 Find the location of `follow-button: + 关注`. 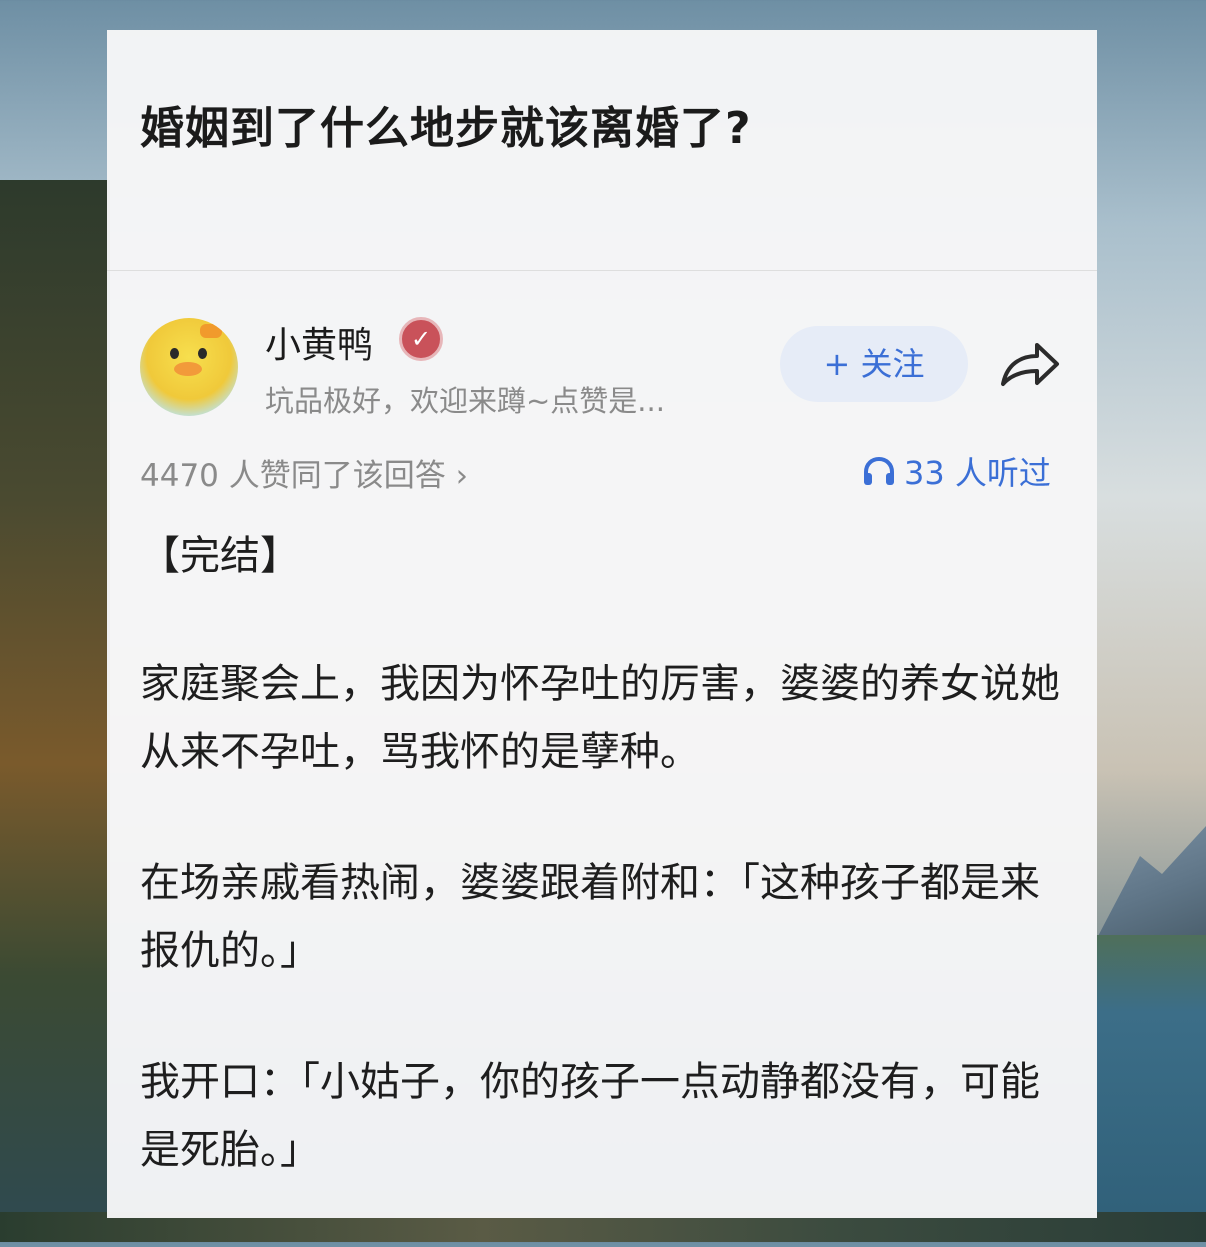

follow-button: + 关注 is located at coordinates (874, 364).